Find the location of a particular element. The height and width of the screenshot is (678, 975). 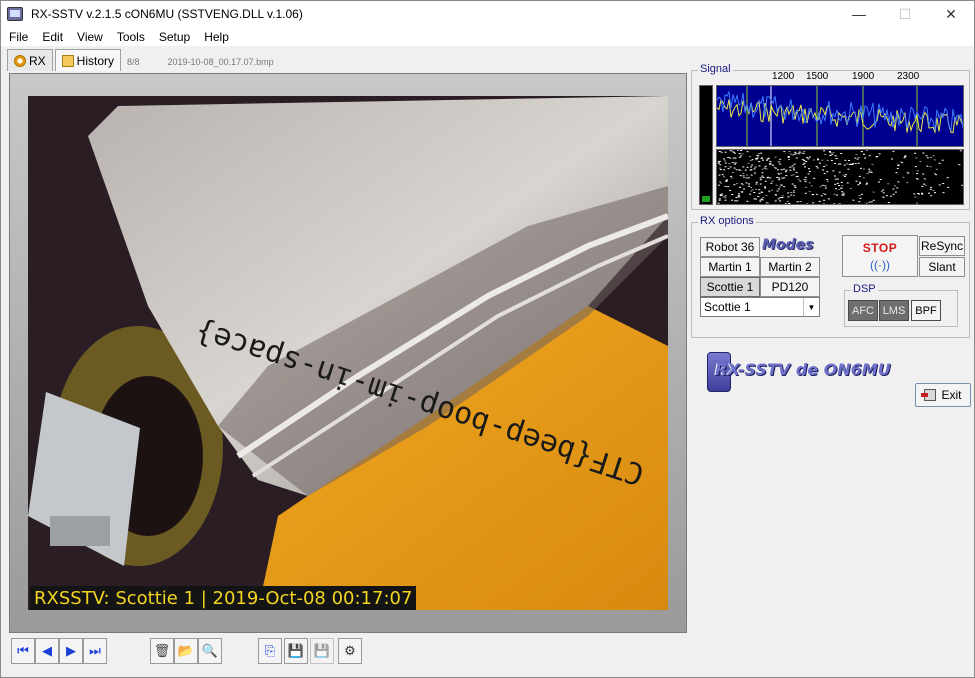

close-button: ✕ is located at coordinates (951, 14).